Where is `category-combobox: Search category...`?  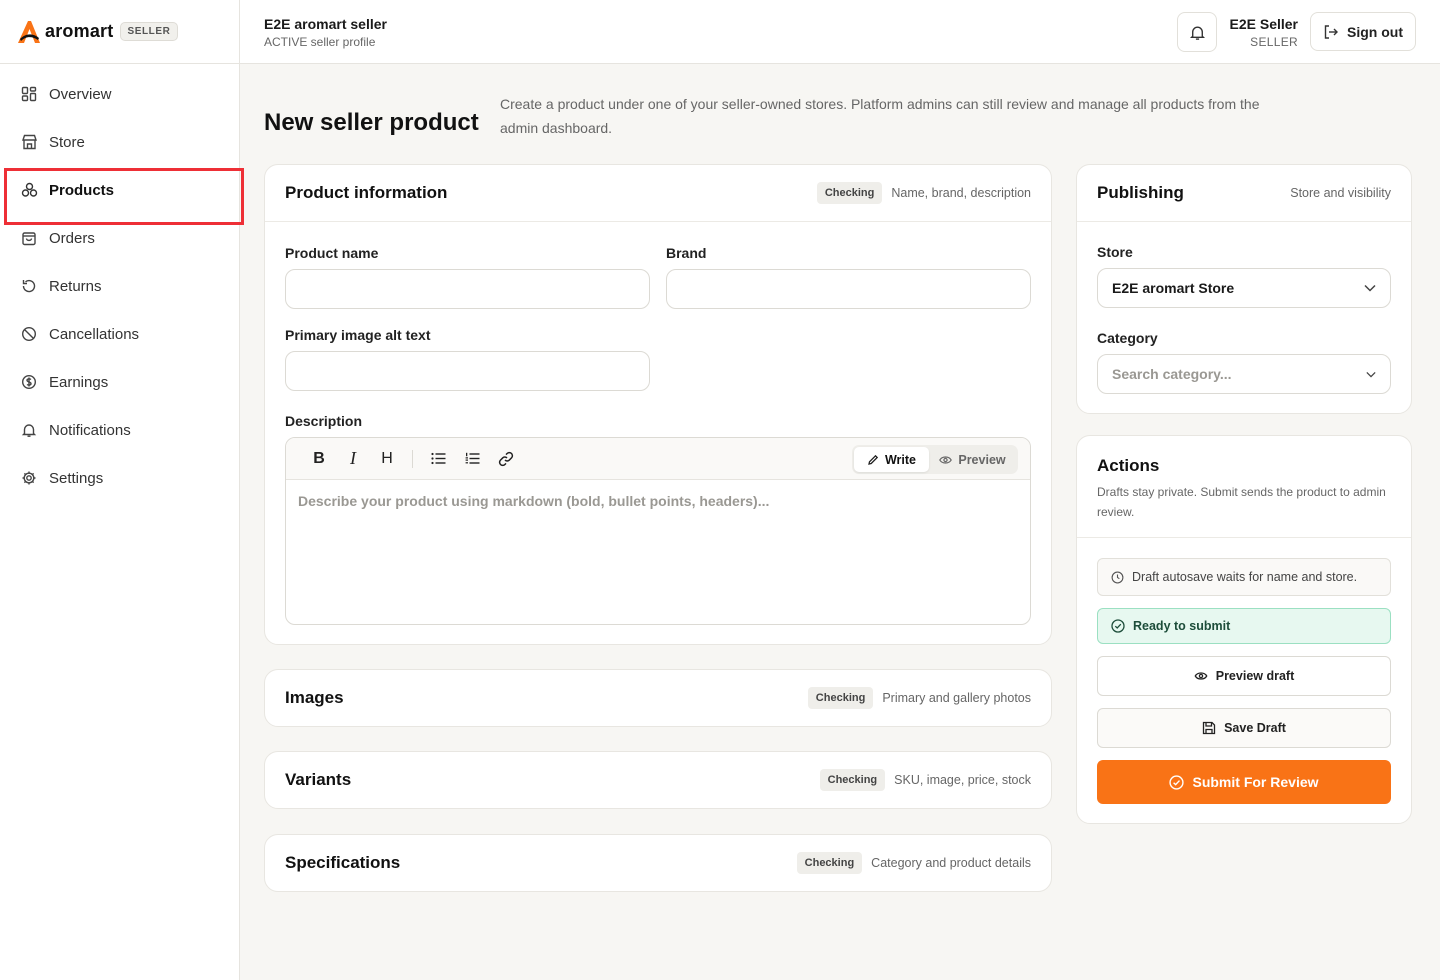
category-combobox: Search category... is located at coordinates (1244, 374).